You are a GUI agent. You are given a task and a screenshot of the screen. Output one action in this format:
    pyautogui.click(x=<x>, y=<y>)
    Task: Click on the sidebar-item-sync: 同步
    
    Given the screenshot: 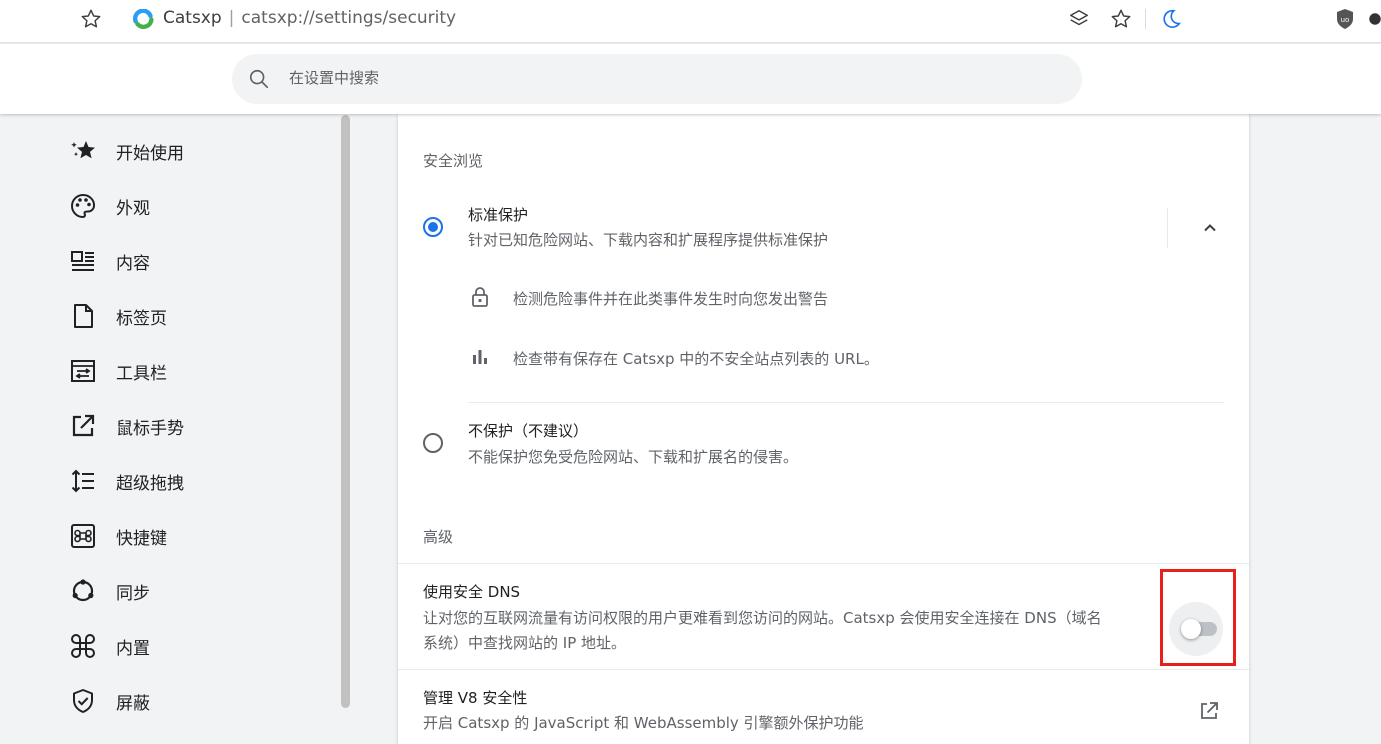 What is the action you would take?
    pyautogui.click(x=201, y=591)
    